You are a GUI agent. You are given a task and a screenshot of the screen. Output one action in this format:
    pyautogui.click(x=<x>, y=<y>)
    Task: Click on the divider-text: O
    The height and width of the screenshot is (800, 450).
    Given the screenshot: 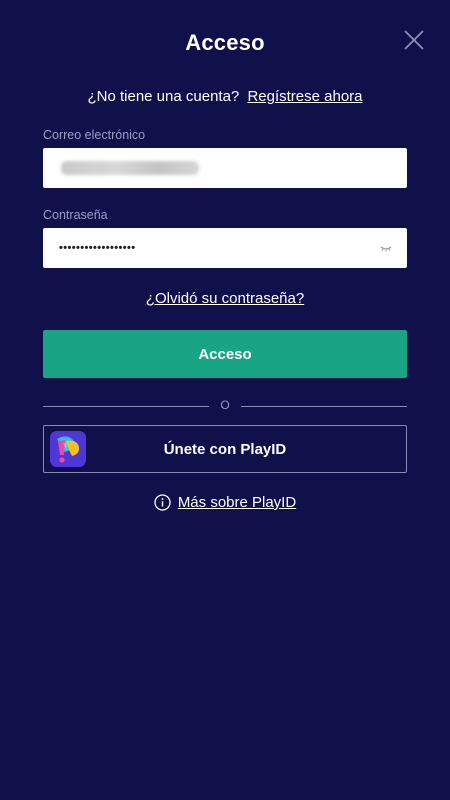 What is the action you would take?
    pyautogui.click(x=225, y=405)
    